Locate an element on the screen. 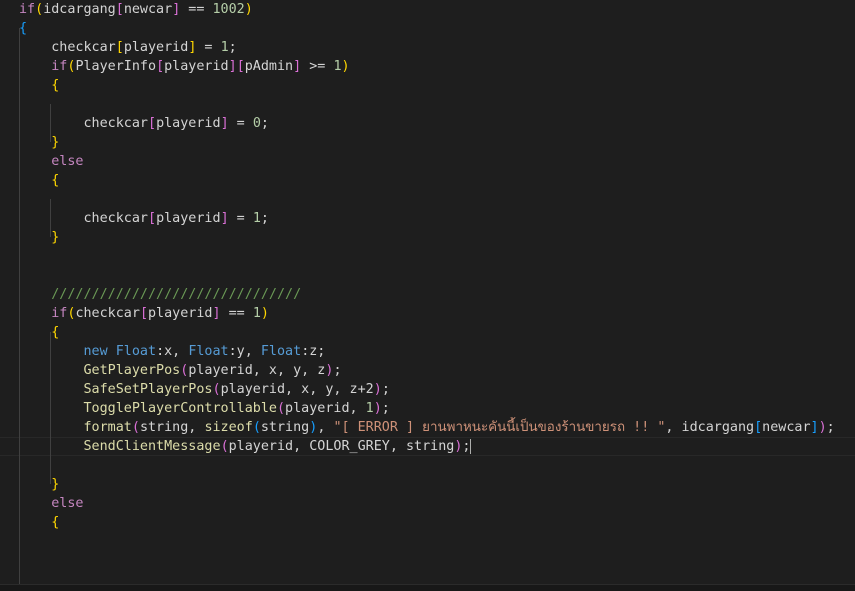 The height and width of the screenshot is (591, 855). code-token: pAdmin is located at coordinates (269, 66).